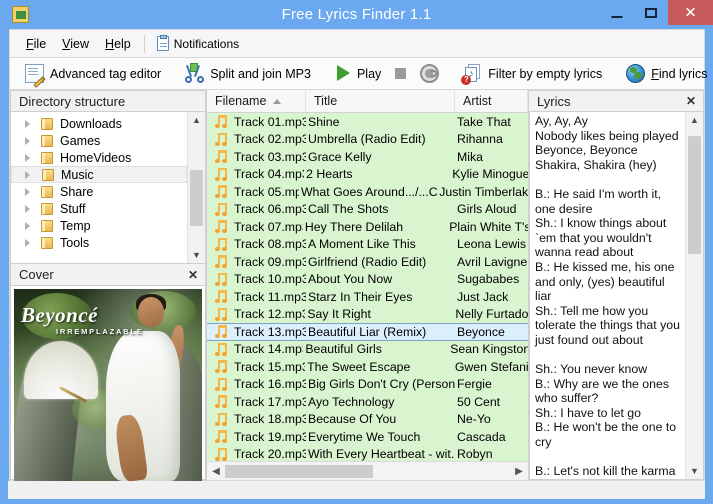  Describe the element at coordinates (270, 384) in the screenshot. I see `filename-text: Track 16.mp3` at that location.